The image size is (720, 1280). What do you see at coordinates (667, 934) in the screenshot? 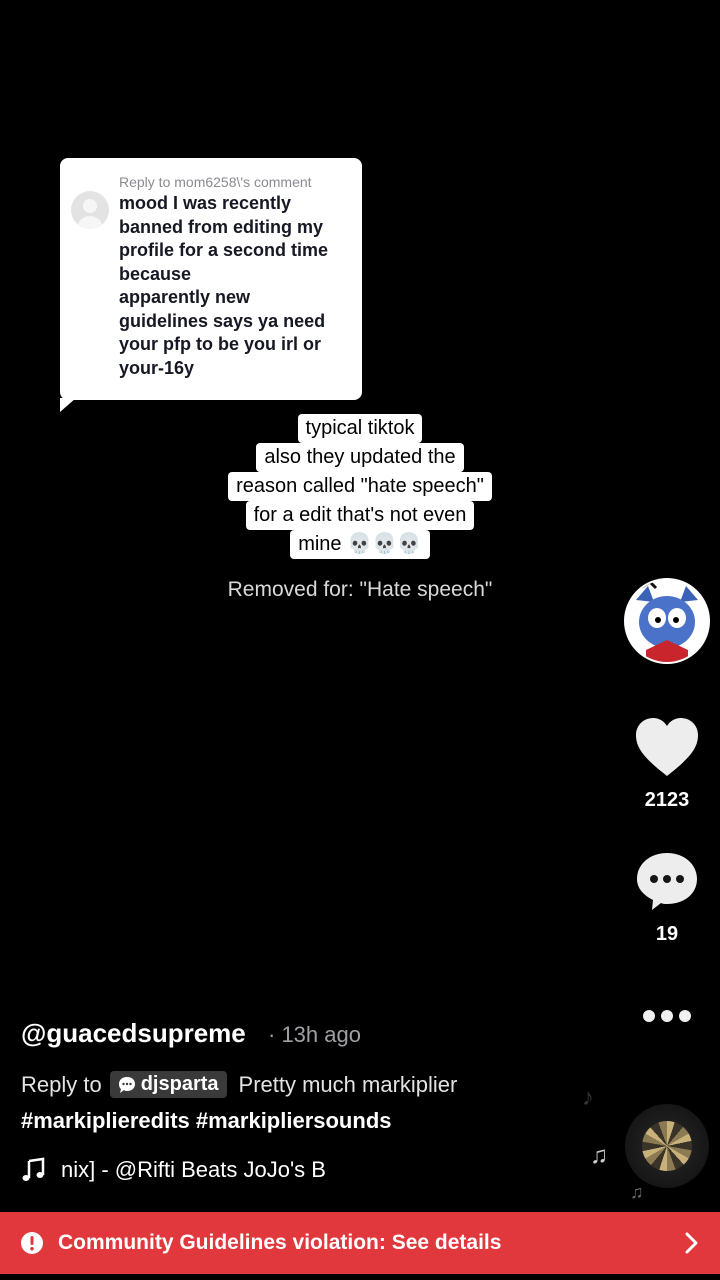
I see `comment-count: 19` at bounding box center [667, 934].